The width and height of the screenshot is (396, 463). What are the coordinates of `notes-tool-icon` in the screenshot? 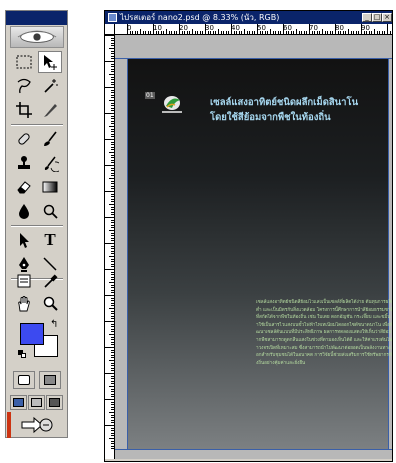 It's located at (24, 281).